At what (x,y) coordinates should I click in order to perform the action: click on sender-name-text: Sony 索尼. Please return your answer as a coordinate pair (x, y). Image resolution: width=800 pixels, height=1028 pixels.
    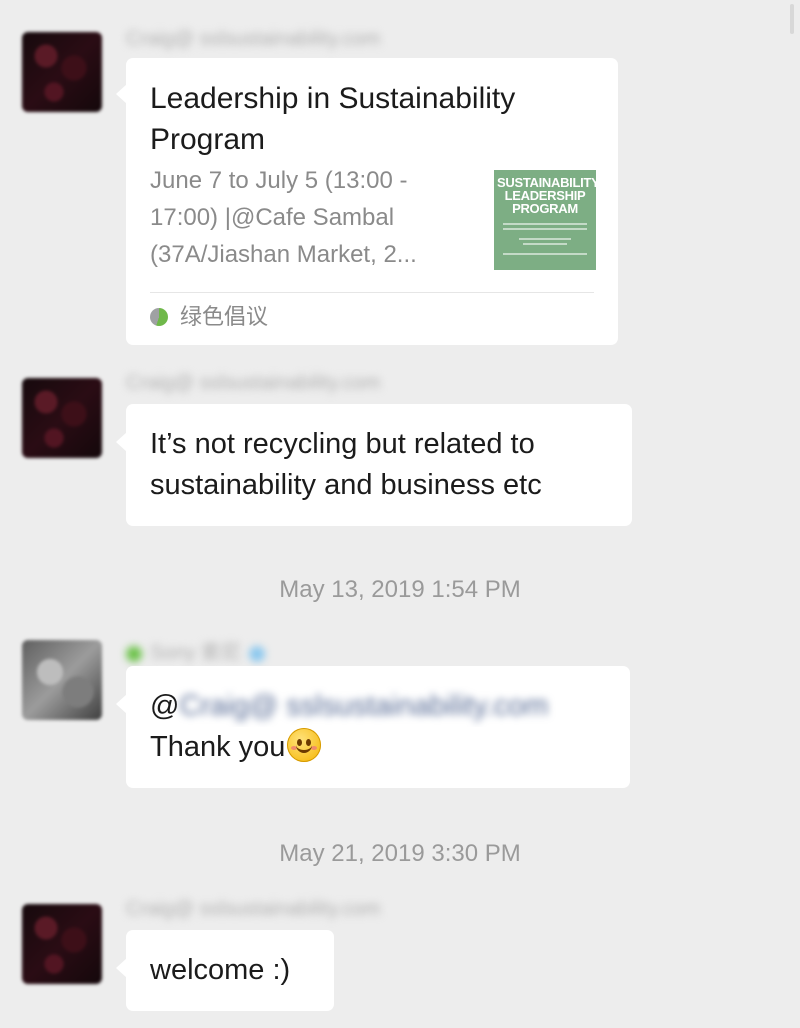
    Looking at the image, I should click on (196, 653).